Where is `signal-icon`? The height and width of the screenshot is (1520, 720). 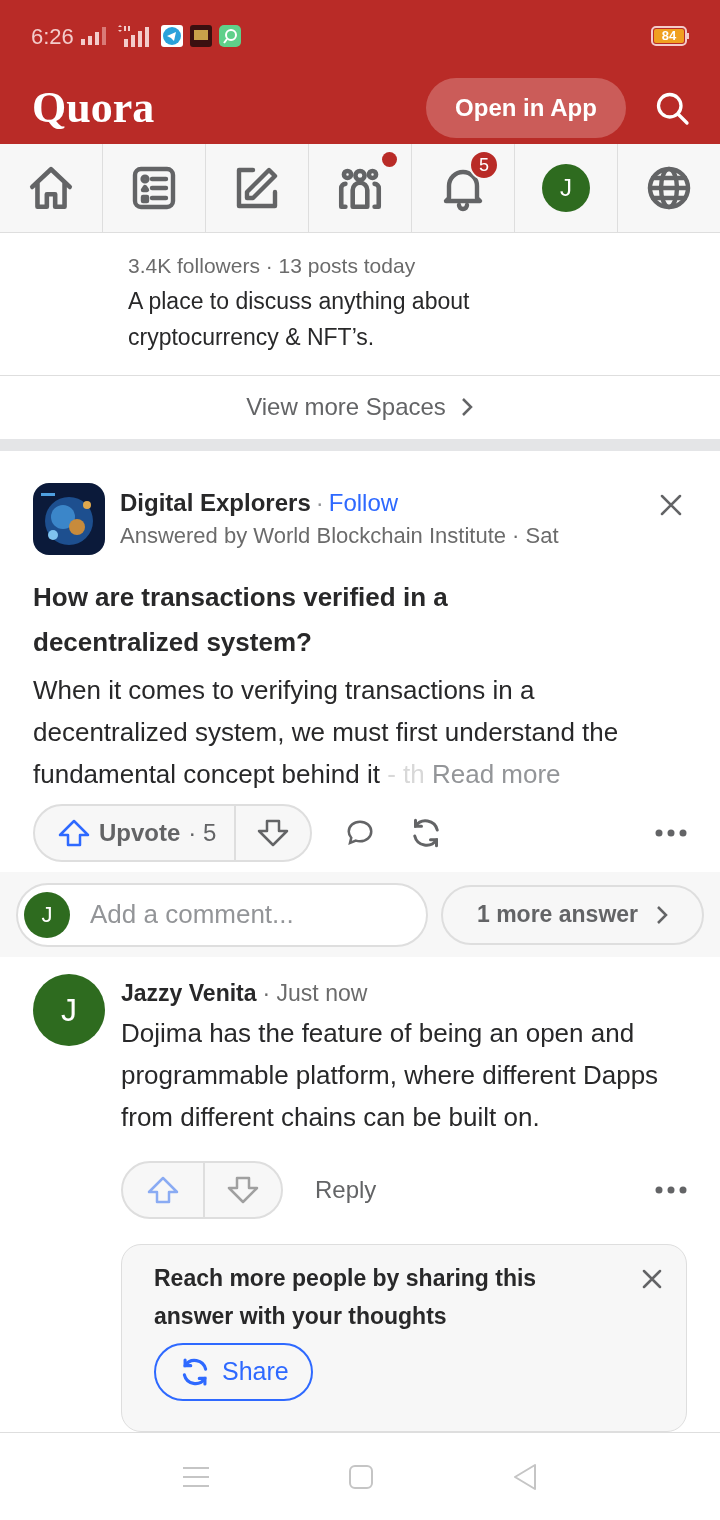
signal-icon is located at coordinates (94, 36).